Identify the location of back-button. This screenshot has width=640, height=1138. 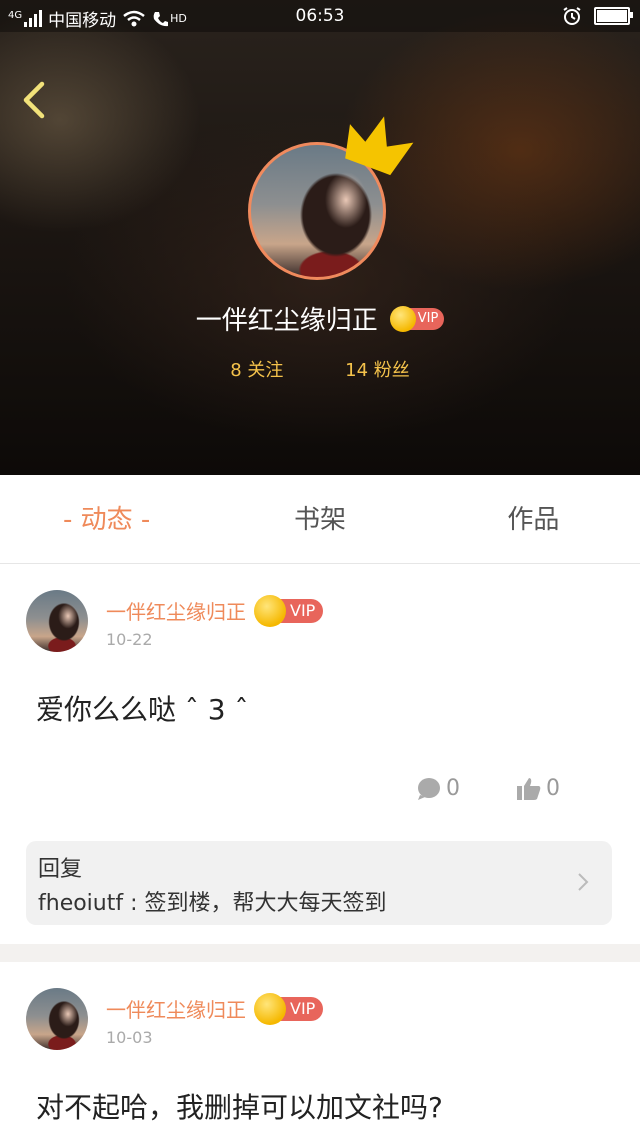
(36, 100).